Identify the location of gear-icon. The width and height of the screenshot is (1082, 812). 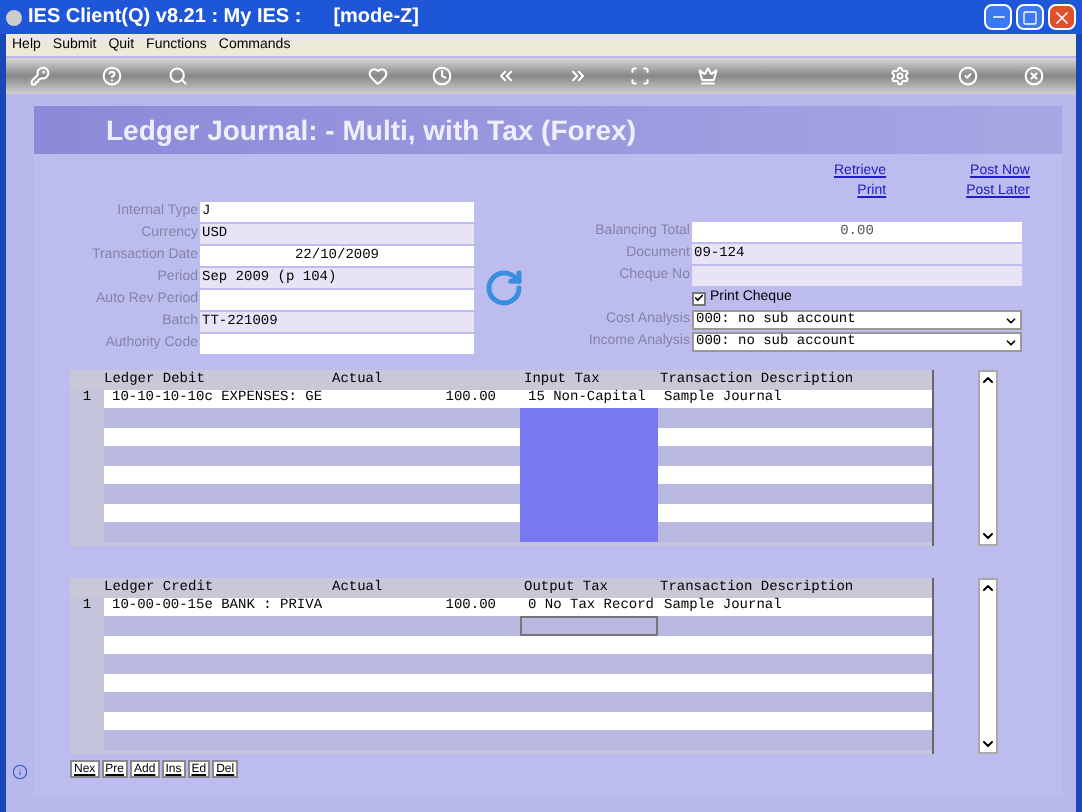
(900, 76).